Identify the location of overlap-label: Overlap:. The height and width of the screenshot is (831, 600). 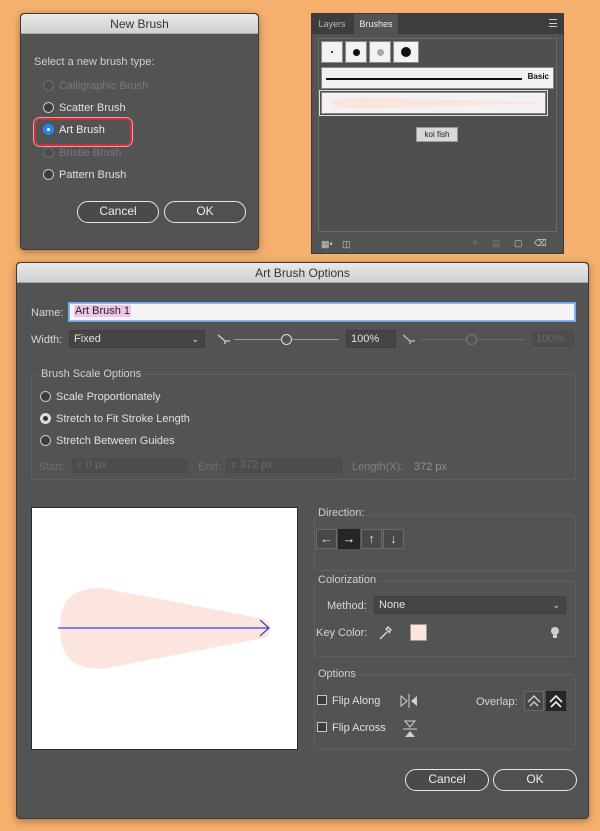
(497, 702).